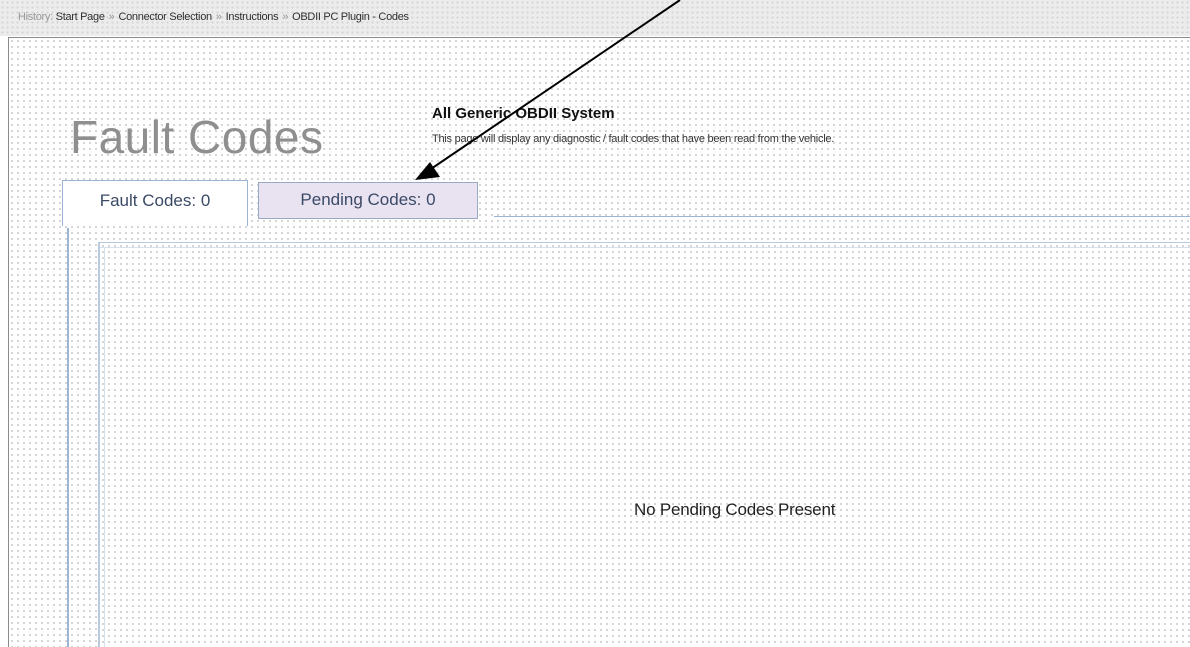 The height and width of the screenshot is (647, 1190). What do you see at coordinates (252, 17) in the screenshot?
I see `breadcrumb-item-instructions: Instructions` at bounding box center [252, 17].